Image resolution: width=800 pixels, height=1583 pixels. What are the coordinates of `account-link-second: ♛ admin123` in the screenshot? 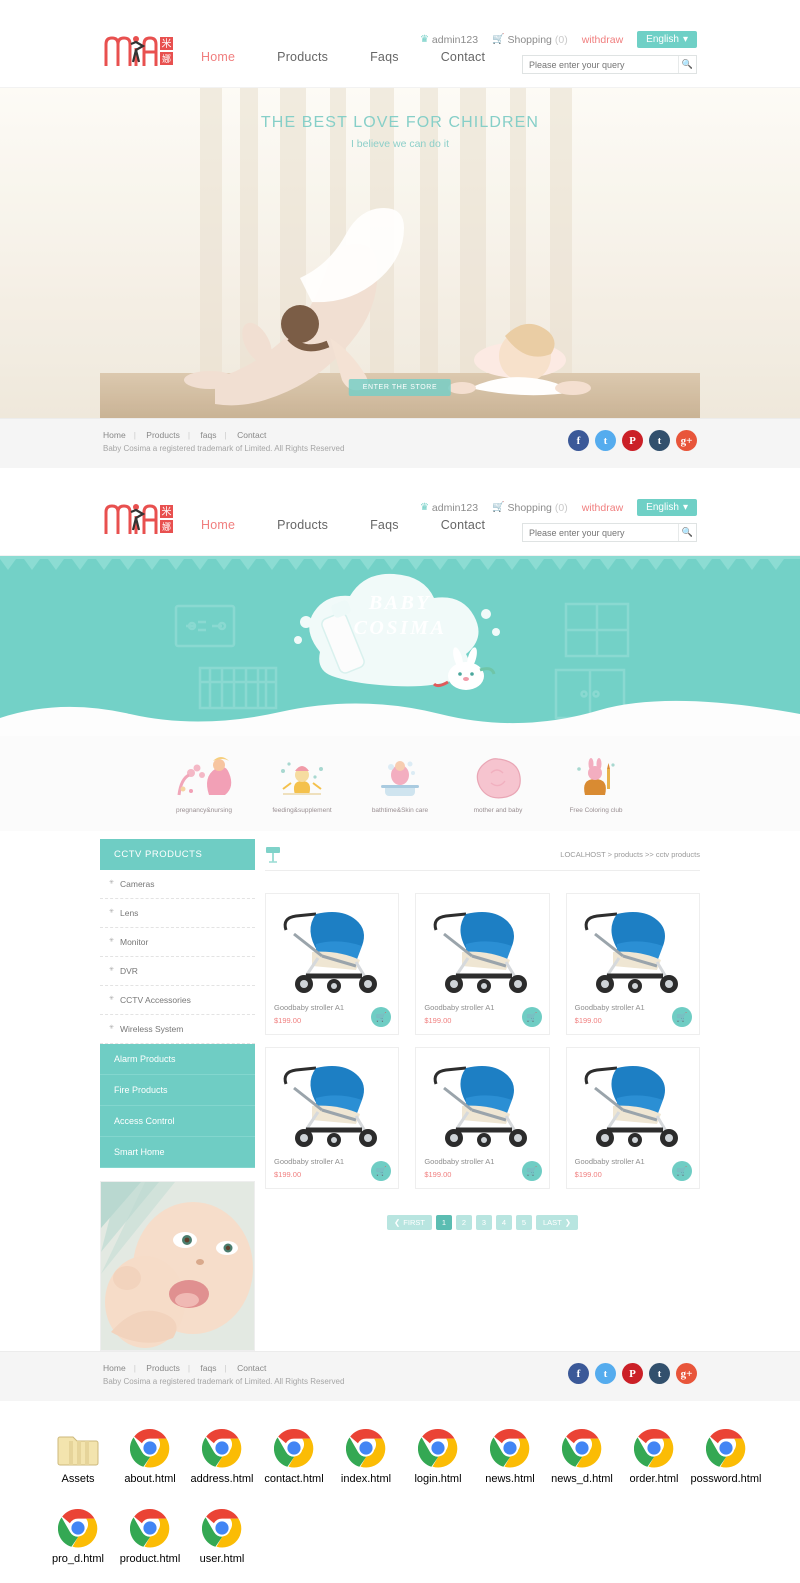 It's located at (449, 508).